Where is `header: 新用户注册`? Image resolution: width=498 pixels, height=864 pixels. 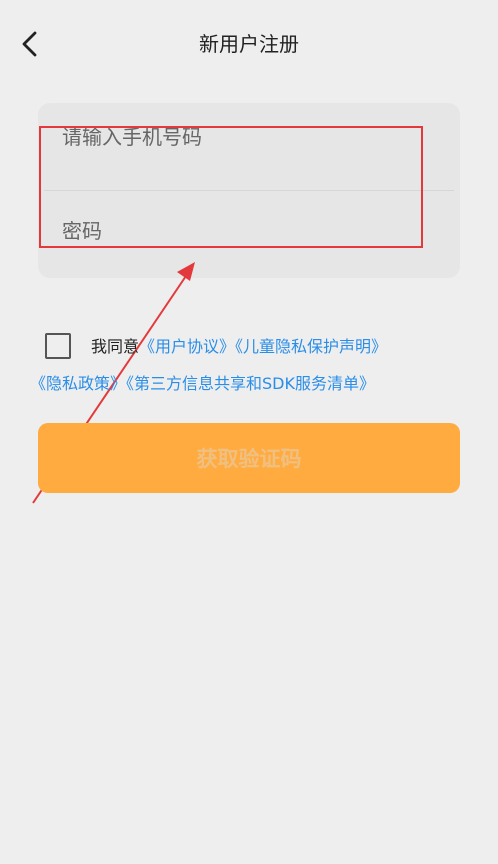
header: 新用户注册 is located at coordinates (249, 44).